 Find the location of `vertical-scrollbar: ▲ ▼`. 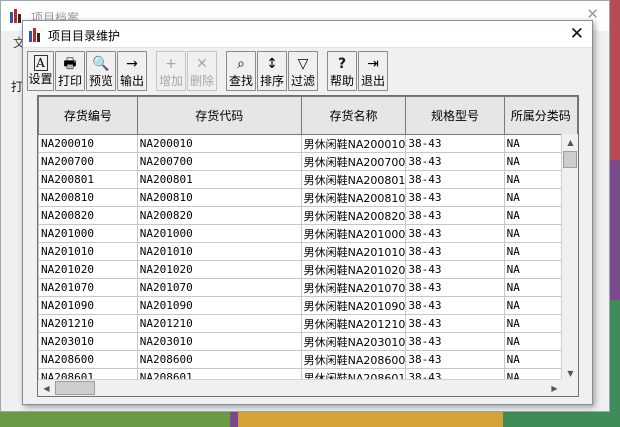

vertical-scrollbar: ▲ ▼ is located at coordinates (569, 258).